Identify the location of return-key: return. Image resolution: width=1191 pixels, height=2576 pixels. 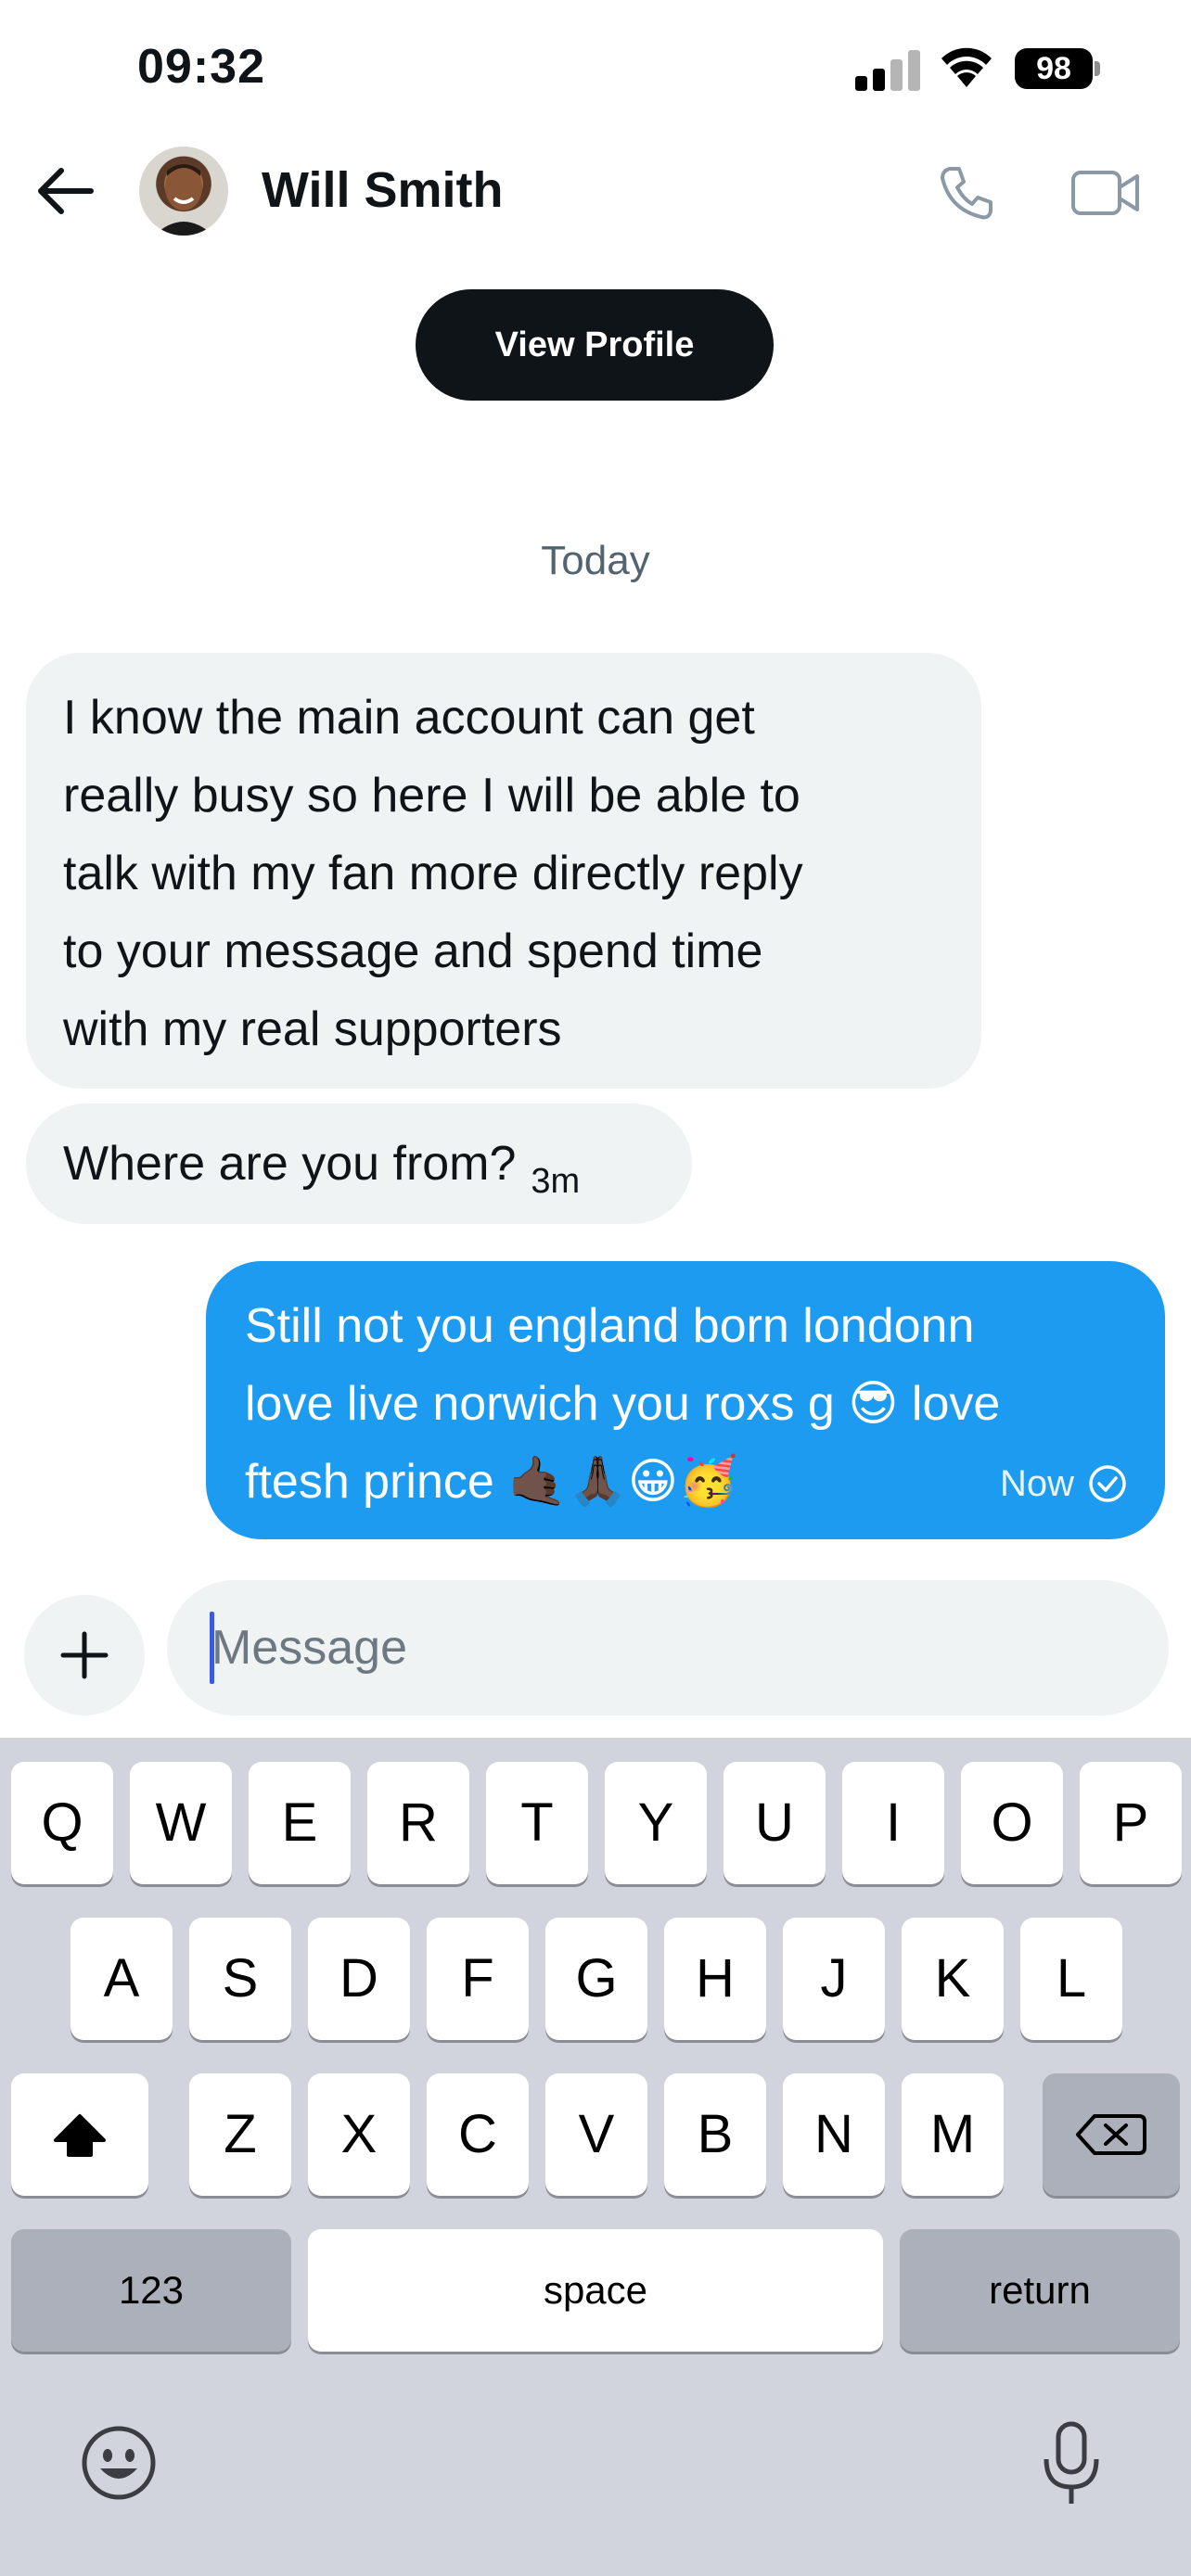
(1040, 2290).